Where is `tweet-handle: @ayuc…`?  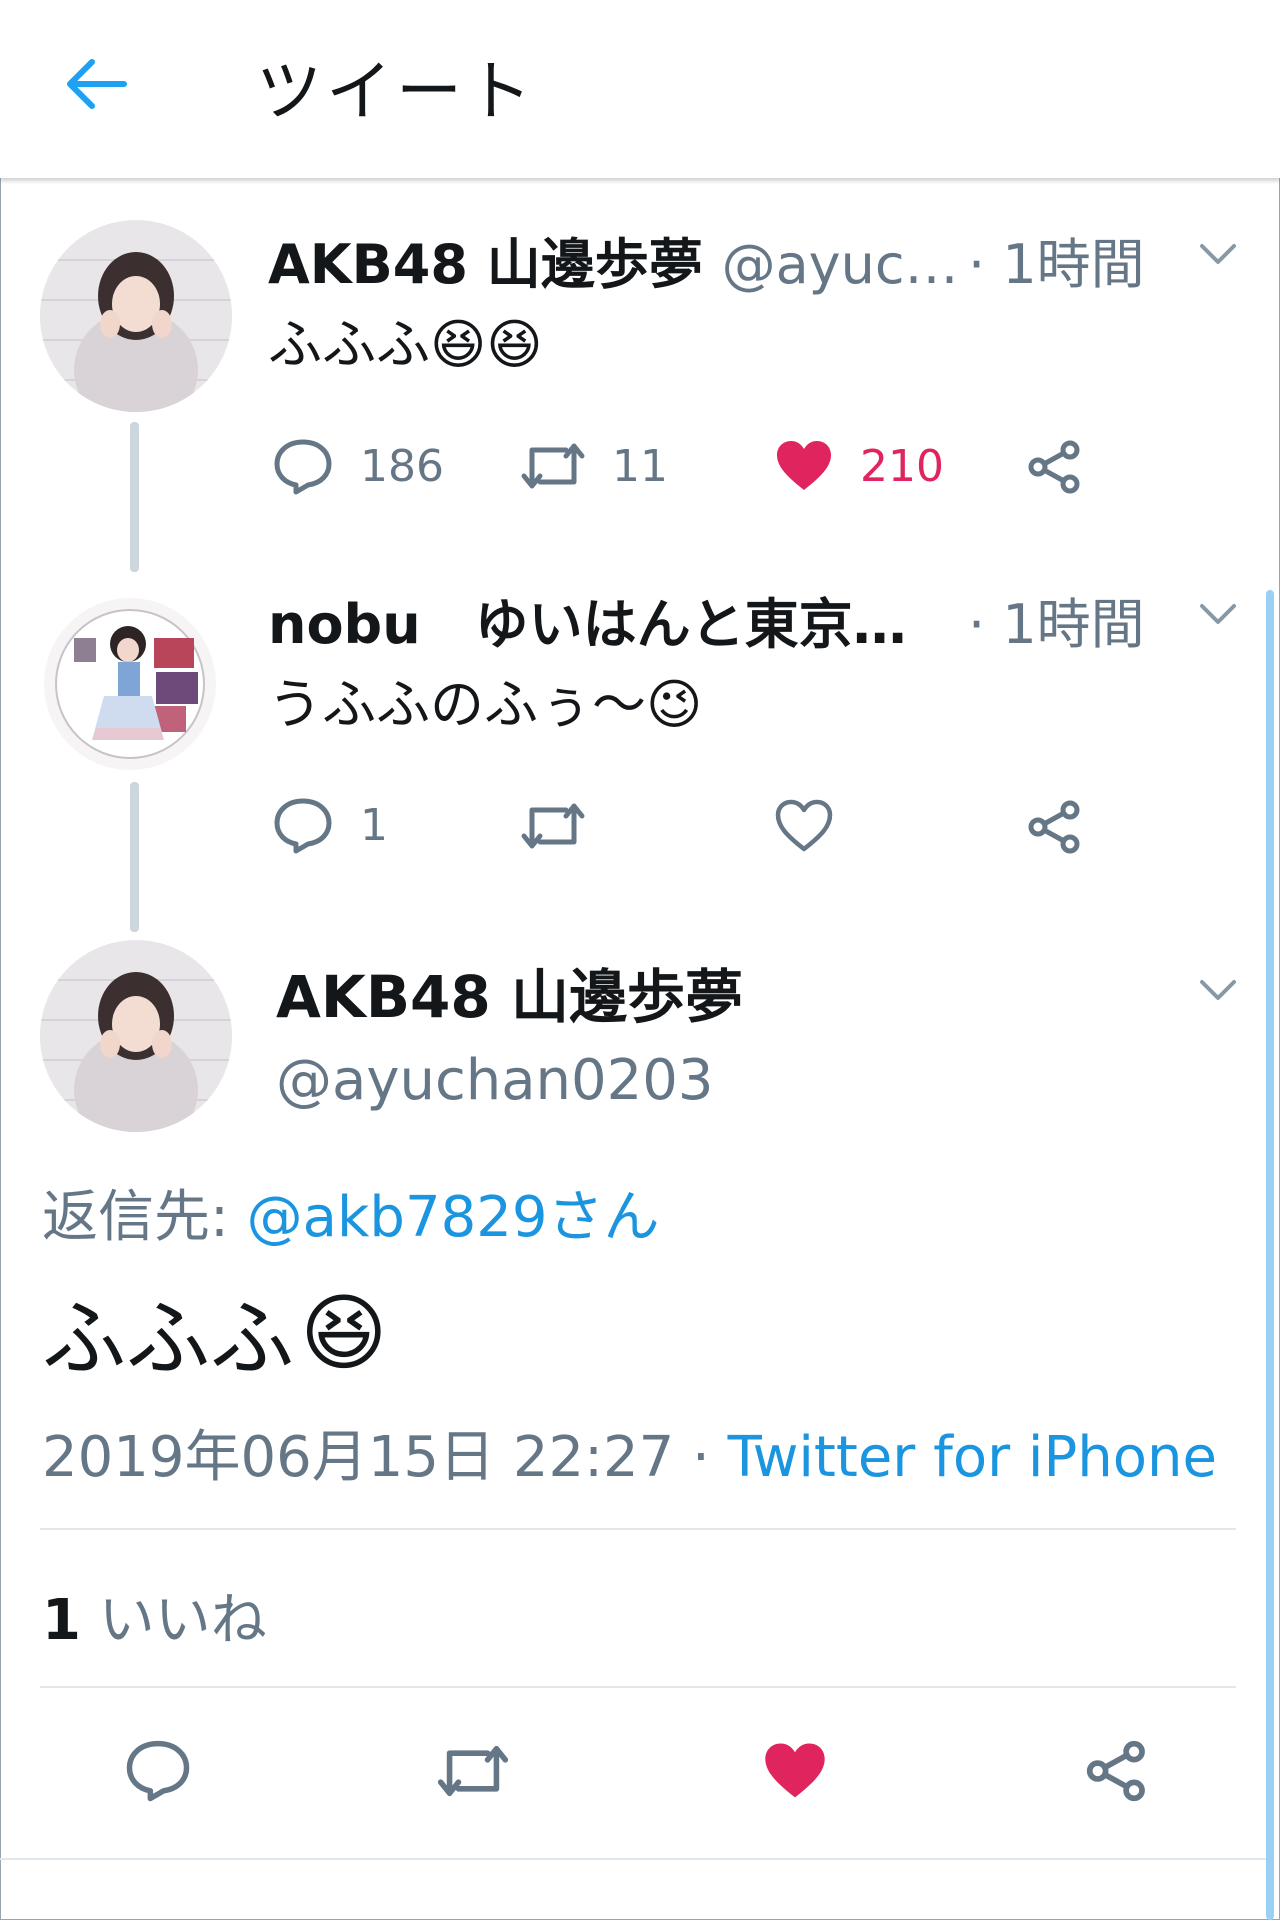
tweet-handle: @ayuc… is located at coordinates (840, 264).